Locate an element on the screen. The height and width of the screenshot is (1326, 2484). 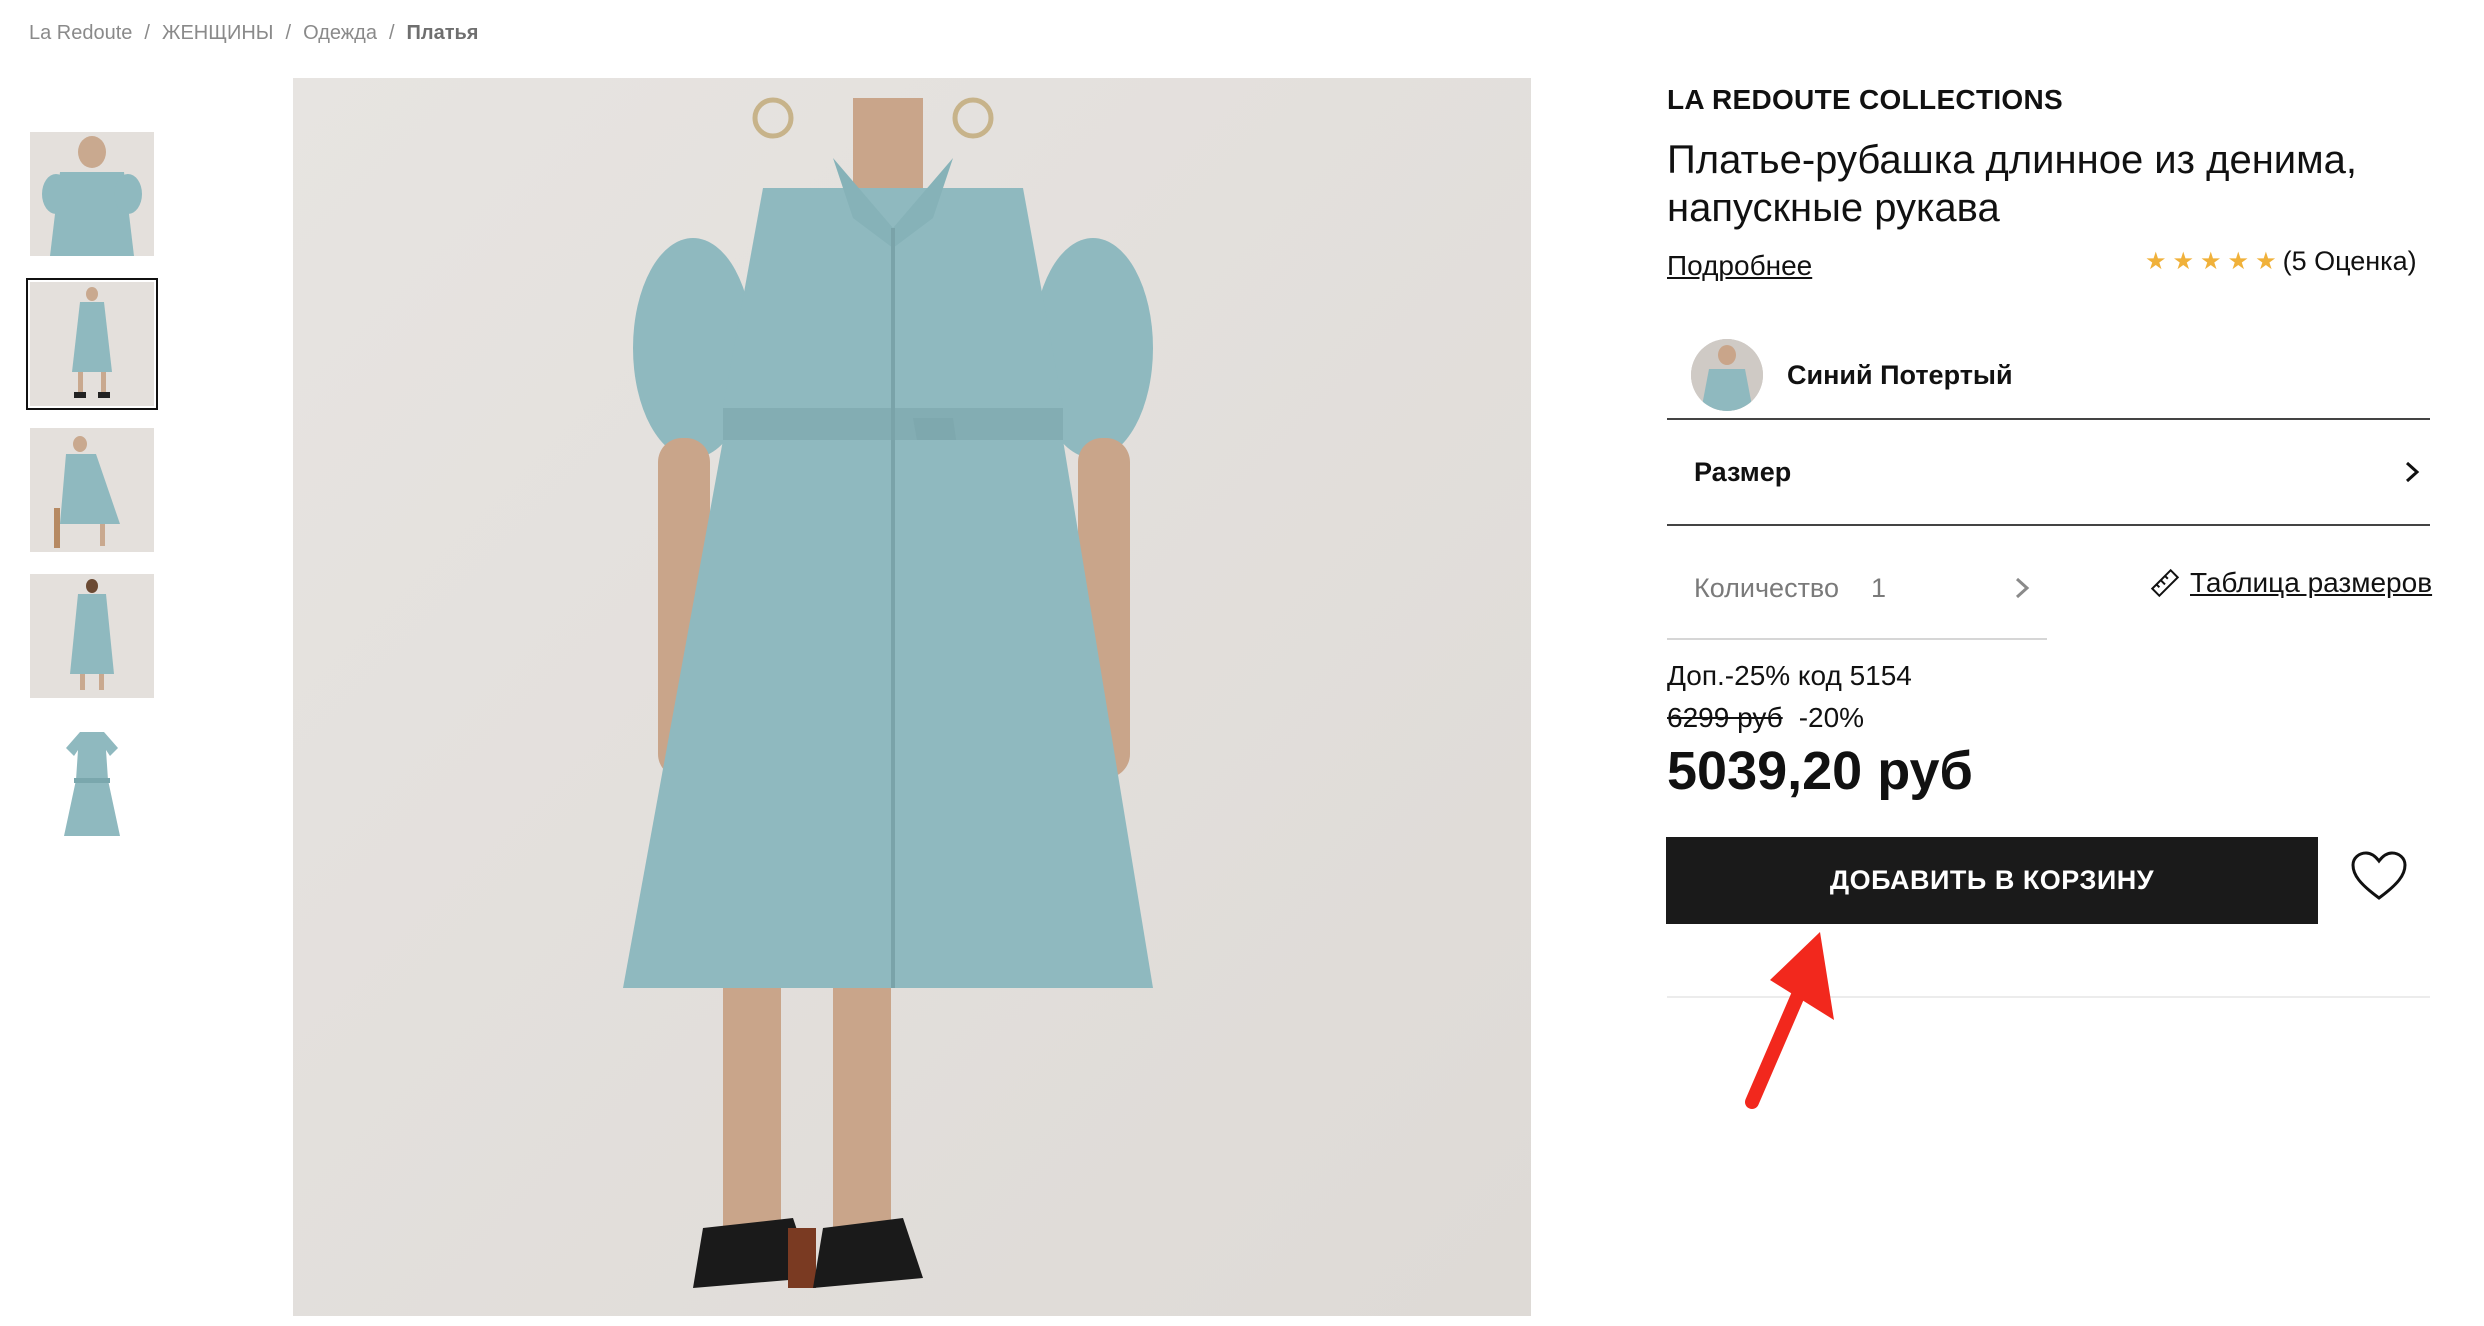
annotation-arrow-icon is located at coordinates (1789, 1020).